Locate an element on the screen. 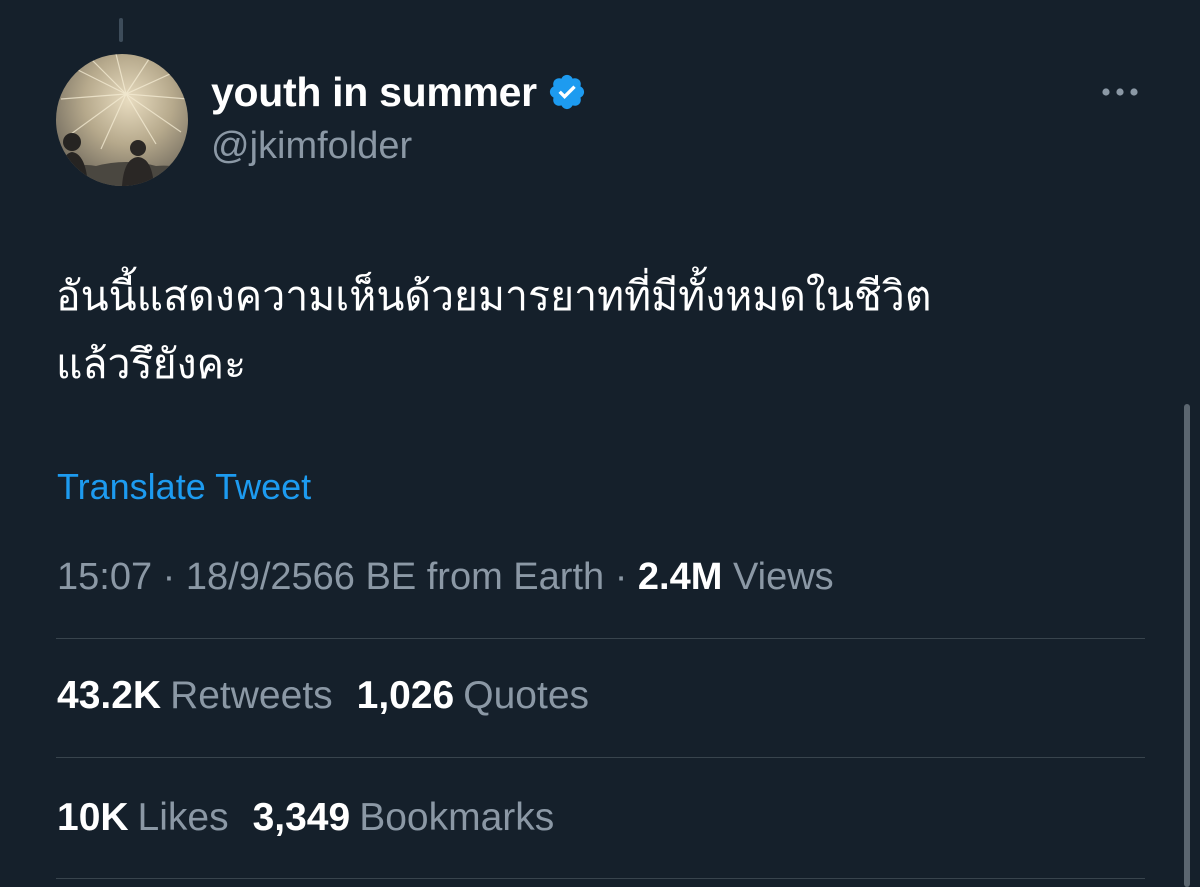 Image resolution: width=1200 pixels, height=887 pixels. retweets-stat: 43.2K Retweets is located at coordinates (195, 696).